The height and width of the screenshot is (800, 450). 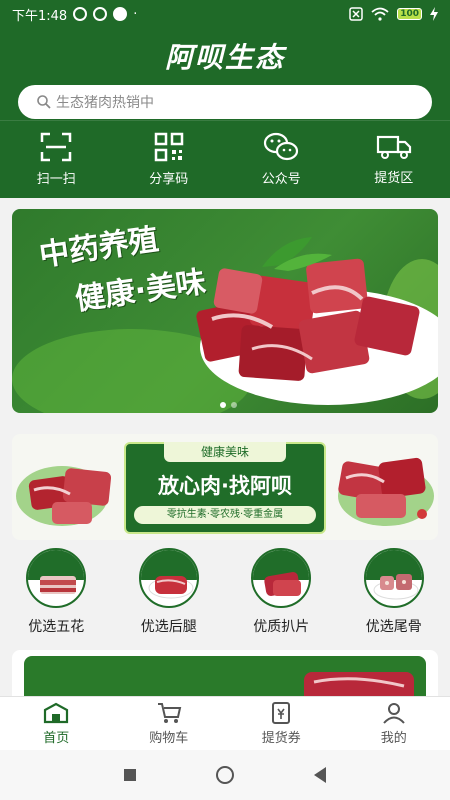 I want to click on tab-label: 首页, so click(x=56, y=738).